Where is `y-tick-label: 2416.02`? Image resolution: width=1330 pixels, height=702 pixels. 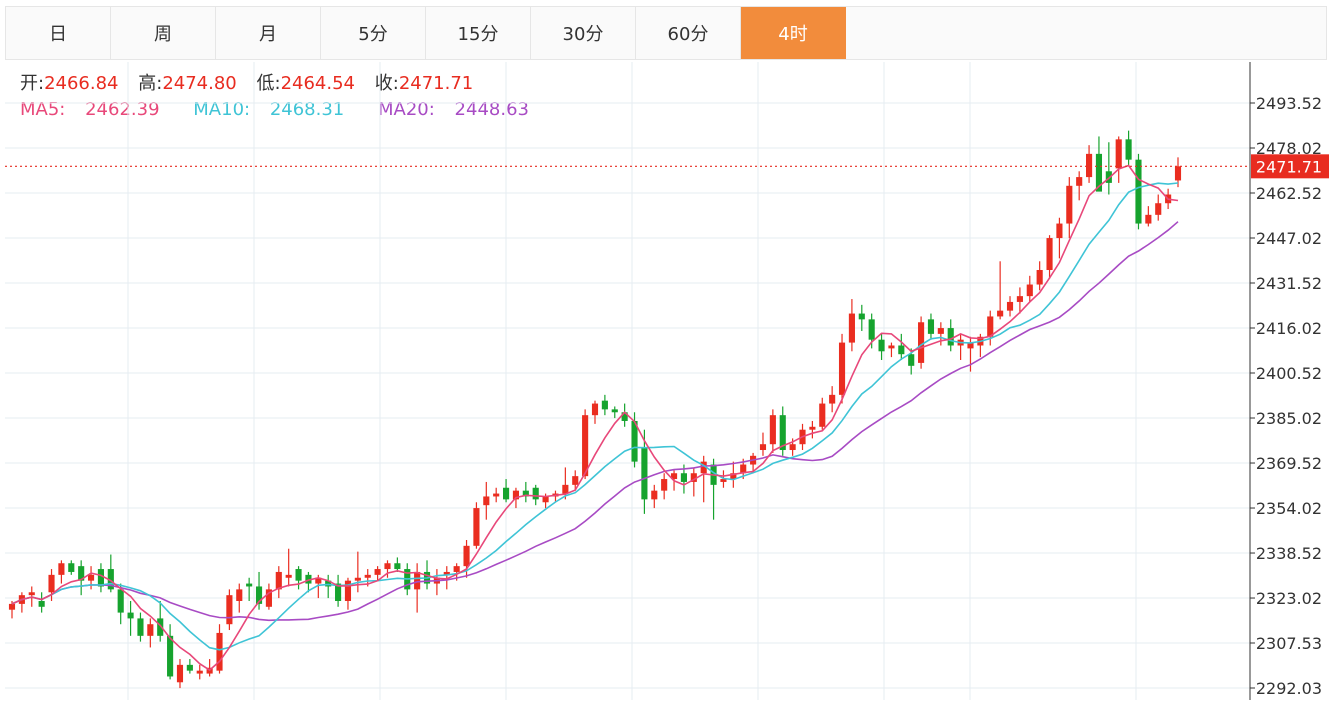
y-tick-label: 2416.02 is located at coordinates (1289, 328).